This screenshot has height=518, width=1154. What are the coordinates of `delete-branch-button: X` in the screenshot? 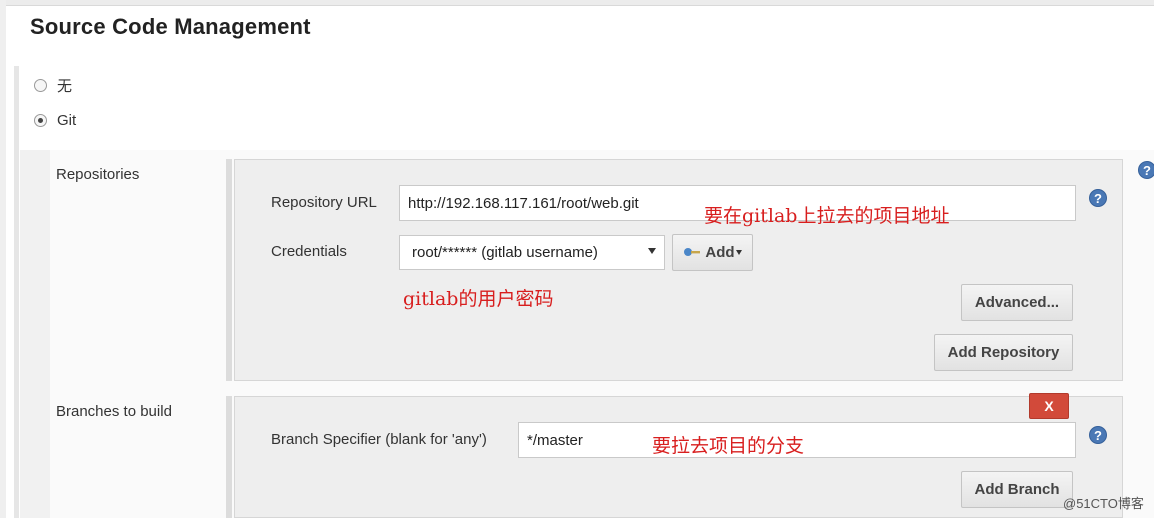 It's located at (1049, 406).